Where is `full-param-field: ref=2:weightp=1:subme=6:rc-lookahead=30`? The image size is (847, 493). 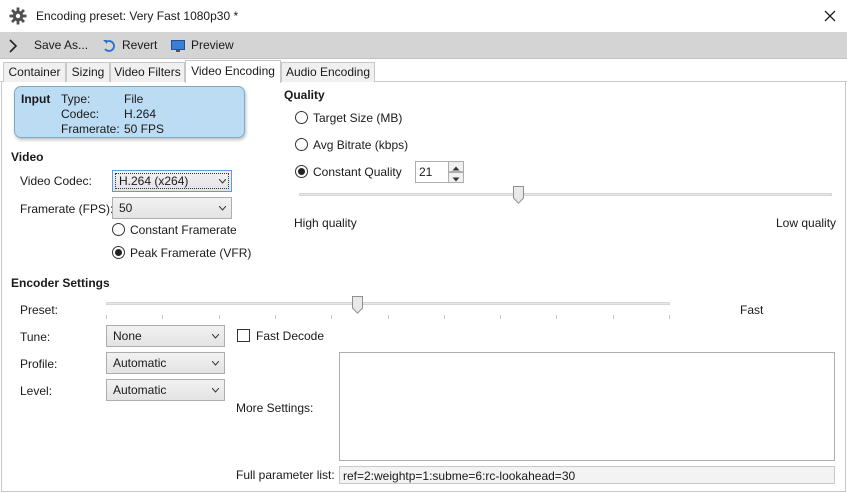 full-param-field: ref=2:weightp=1:subme=6:rc-lookahead=30 is located at coordinates (587, 475).